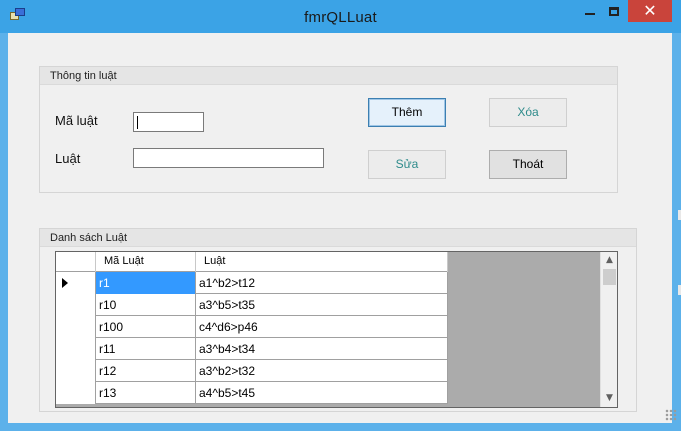 The image size is (681, 431). What do you see at coordinates (83, 76) in the screenshot?
I see `info-group-title: Thông tin luật` at bounding box center [83, 76].